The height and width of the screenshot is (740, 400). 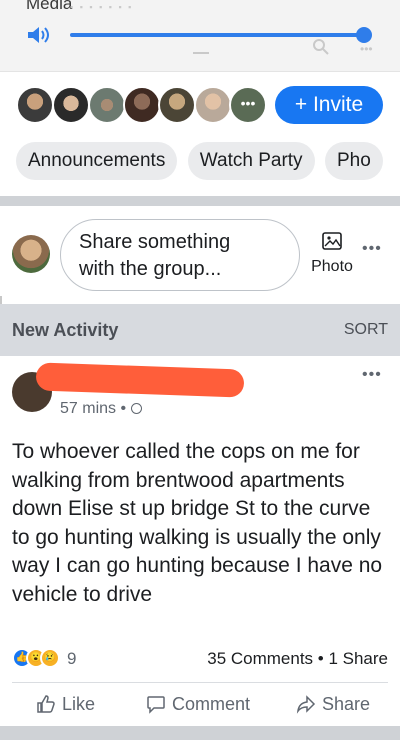 What do you see at coordinates (306, 704) in the screenshot?
I see `share-icon` at bounding box center [306, 704].